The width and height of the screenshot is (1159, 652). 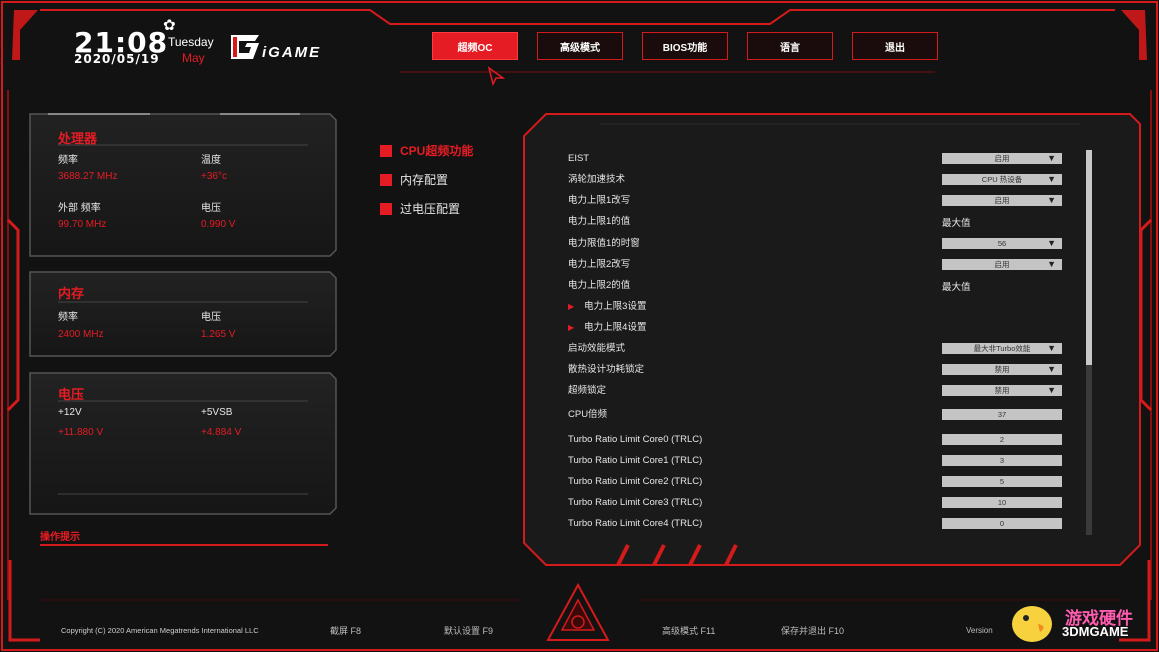 I want to click on setting-value-input: 10, so click(x=1002, y=502).